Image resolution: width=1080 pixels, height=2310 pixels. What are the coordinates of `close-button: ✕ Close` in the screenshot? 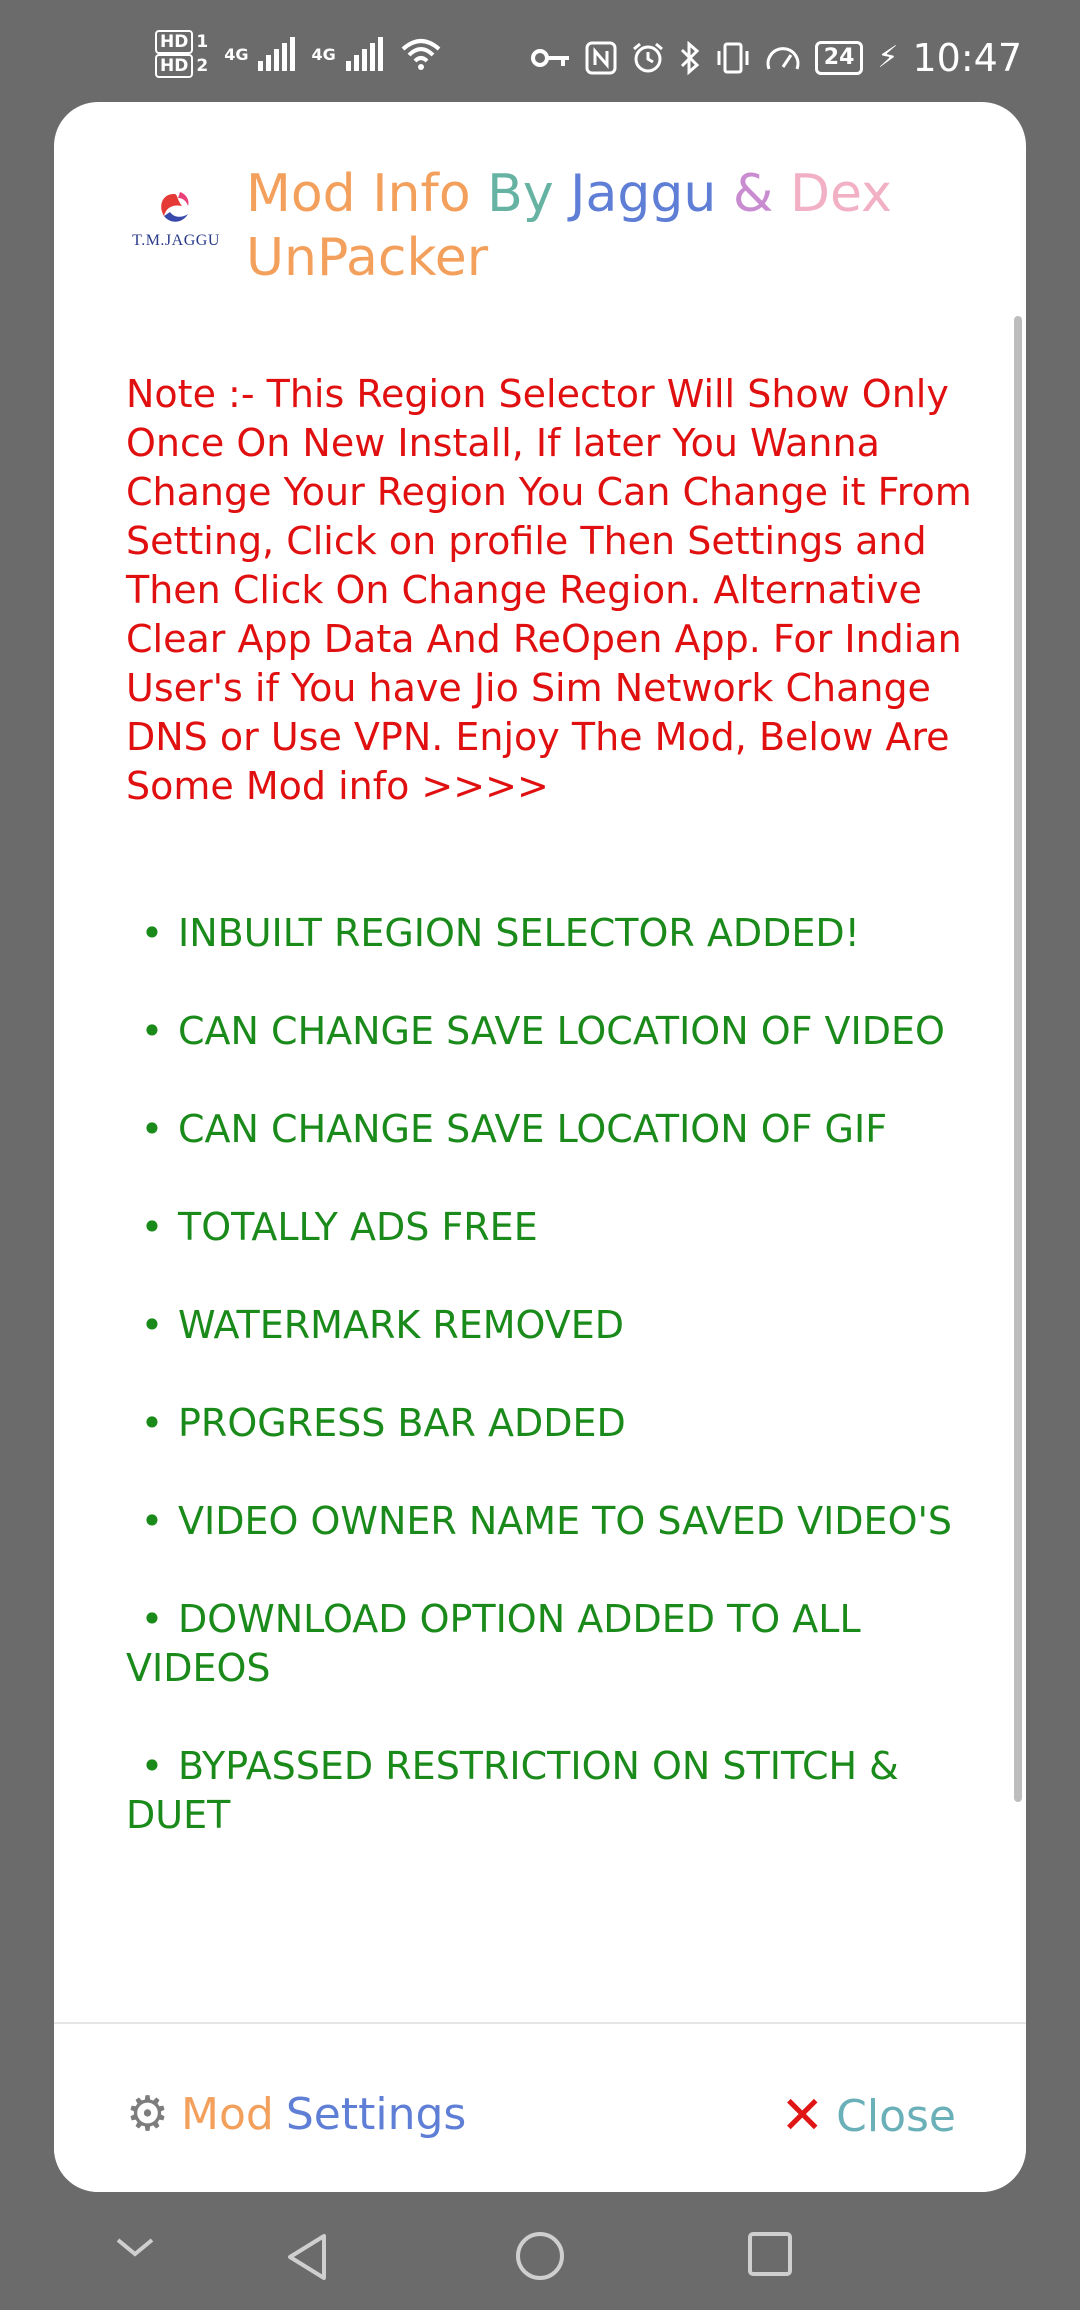 It's located at (868, 2116).